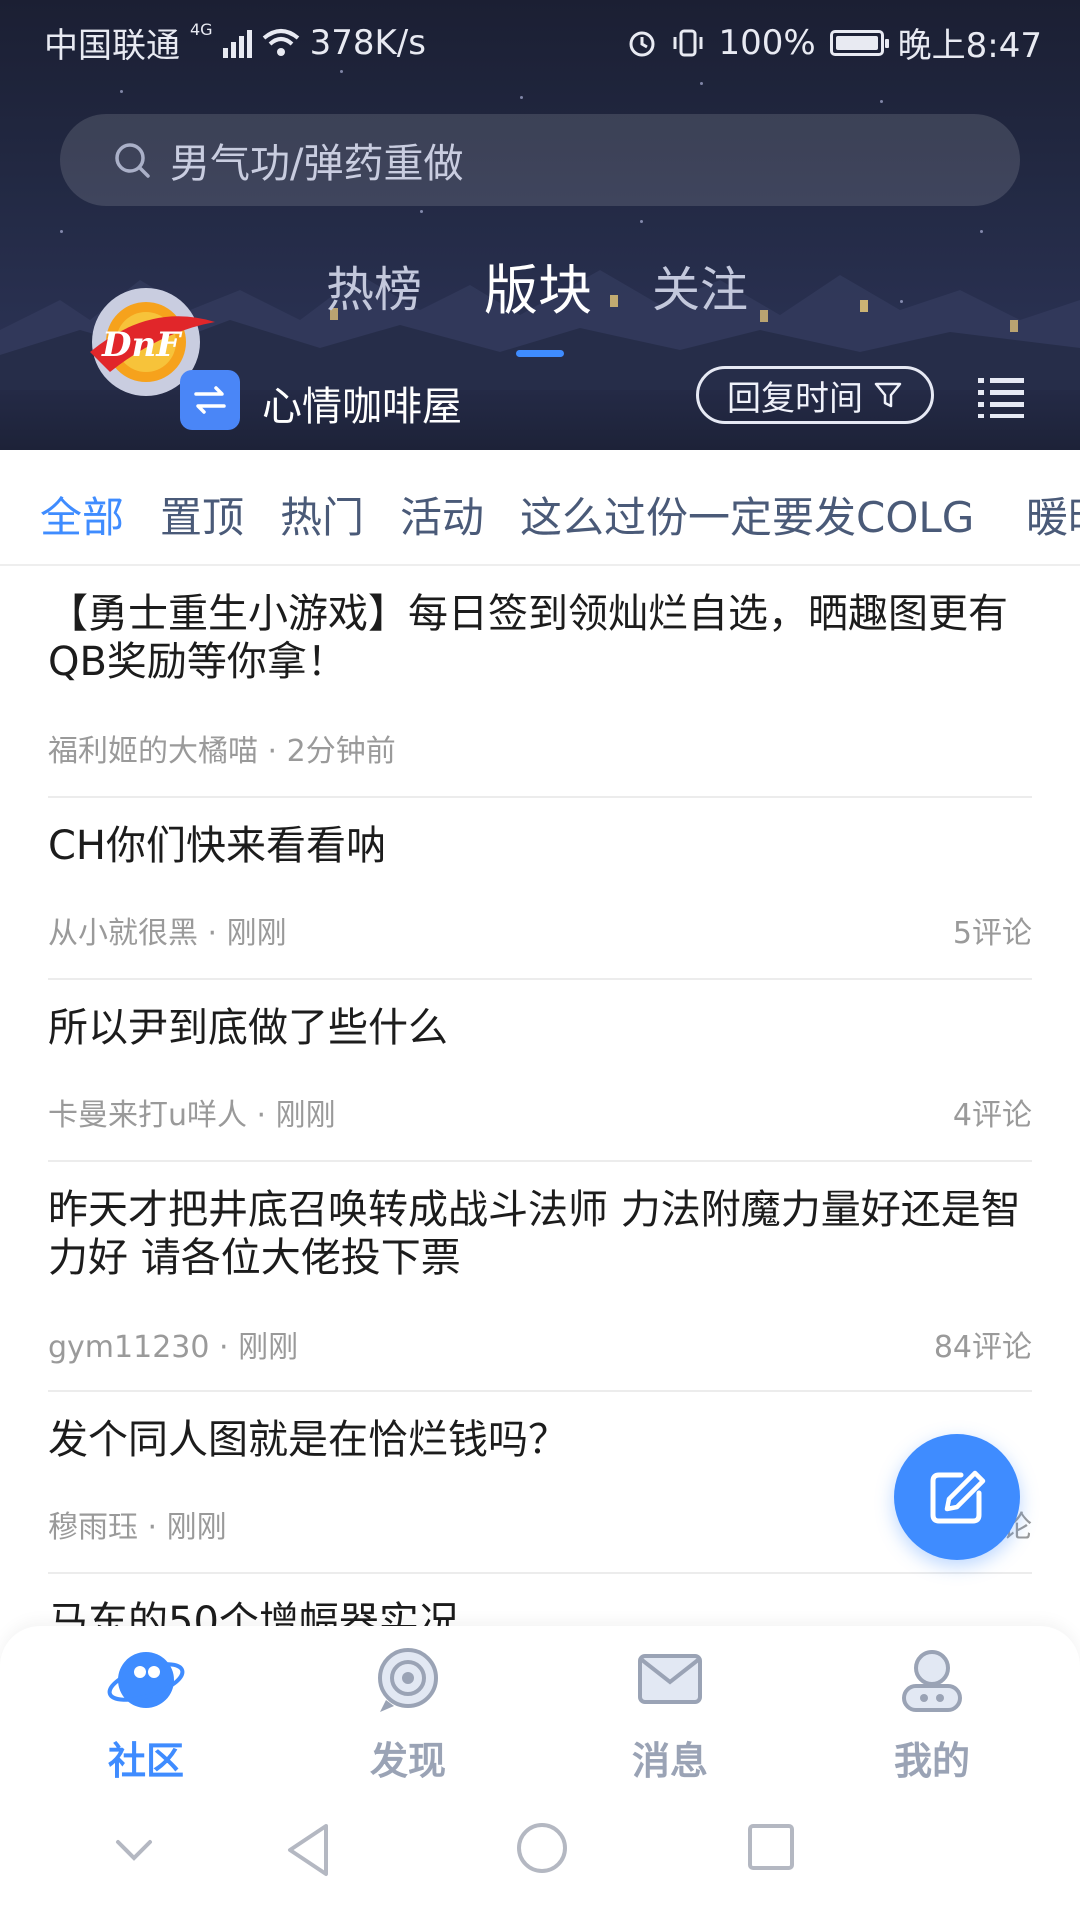 This screenshot has width=1080, height=1920. I want to click on comment-count: 84评论, so click(982, 1347).